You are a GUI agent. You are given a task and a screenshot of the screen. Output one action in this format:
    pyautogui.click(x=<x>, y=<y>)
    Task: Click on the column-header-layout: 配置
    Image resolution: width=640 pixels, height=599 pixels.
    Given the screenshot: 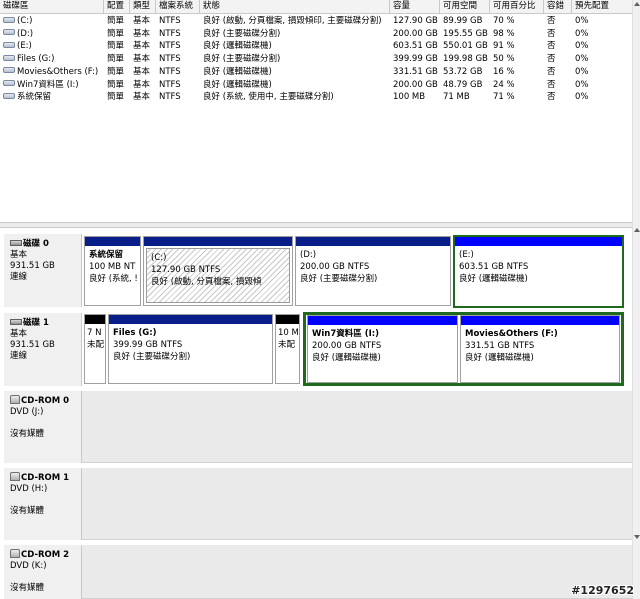 What is the action you would take?
    pyautogui.click(x=117, y=7)
    